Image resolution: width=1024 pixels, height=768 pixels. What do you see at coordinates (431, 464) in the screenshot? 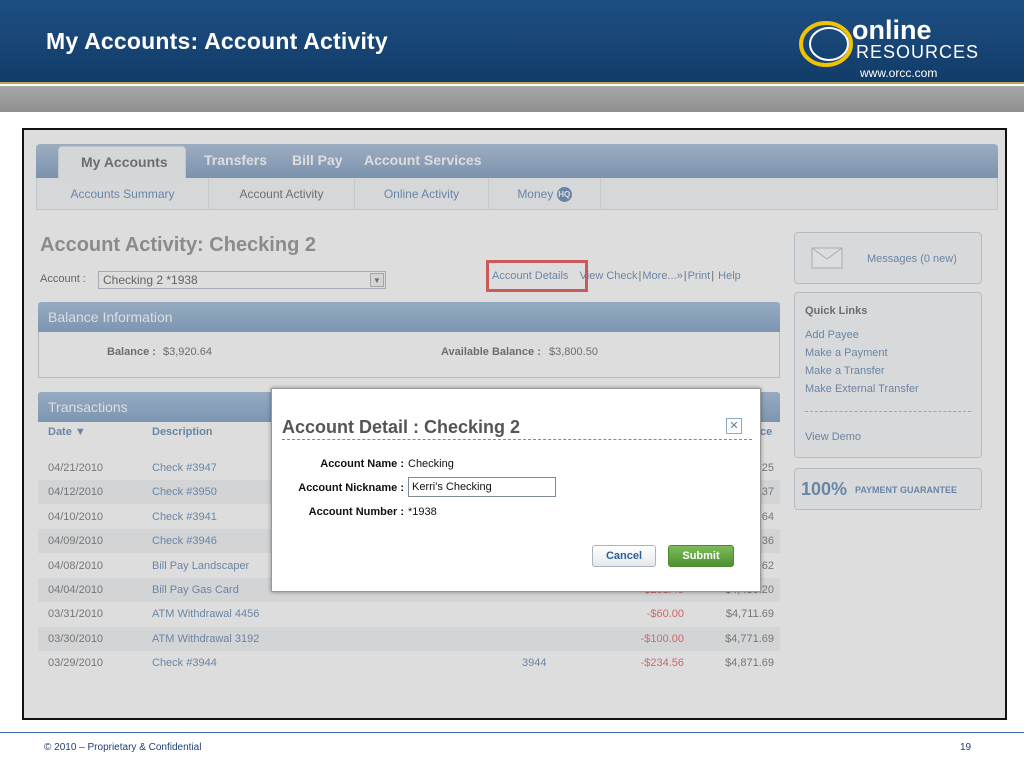
I see `account-name-value: Checking` at bounding box center [431, 464].